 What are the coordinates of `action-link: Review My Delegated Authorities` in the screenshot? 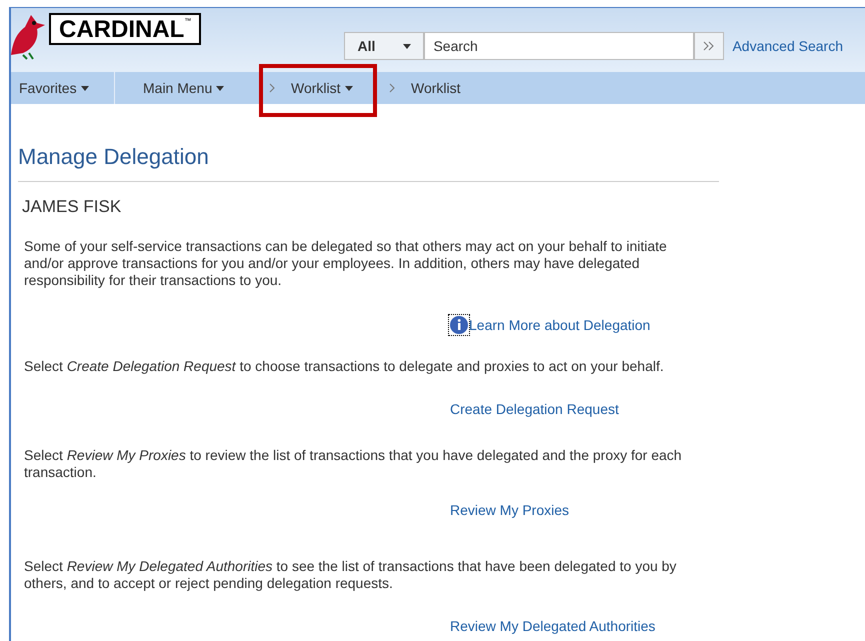 It's located at (553, 626).